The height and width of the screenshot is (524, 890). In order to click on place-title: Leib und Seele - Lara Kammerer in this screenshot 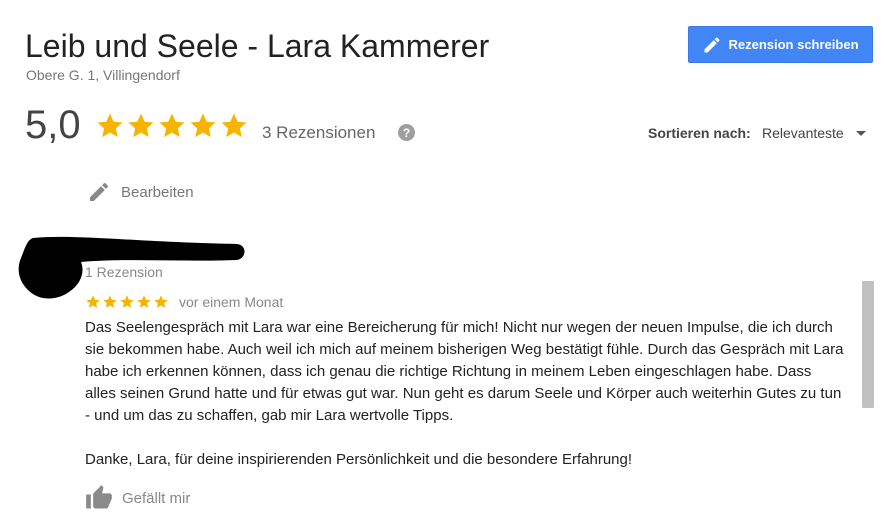, I will do `click(257, 46)`.